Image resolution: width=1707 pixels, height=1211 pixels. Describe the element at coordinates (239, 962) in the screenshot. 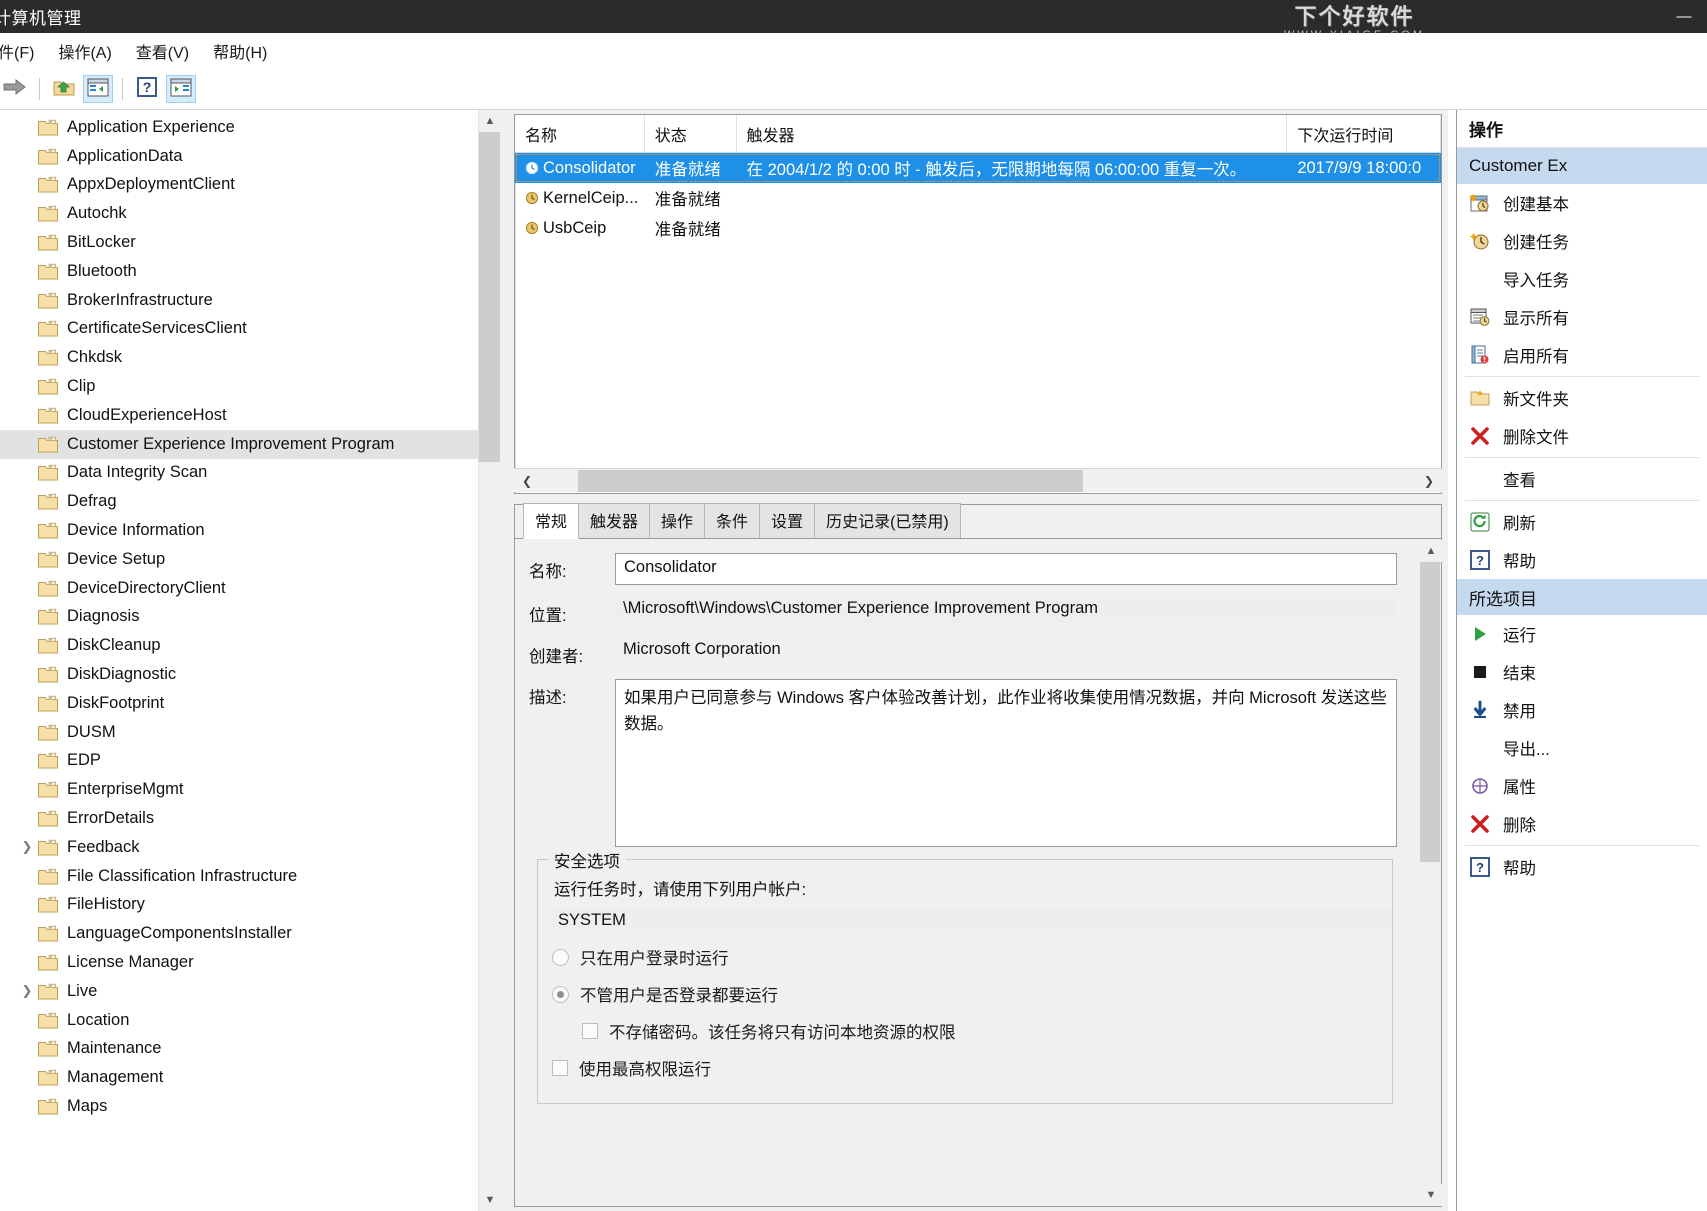

I see `tree-item: ❯License Manager` at that location.